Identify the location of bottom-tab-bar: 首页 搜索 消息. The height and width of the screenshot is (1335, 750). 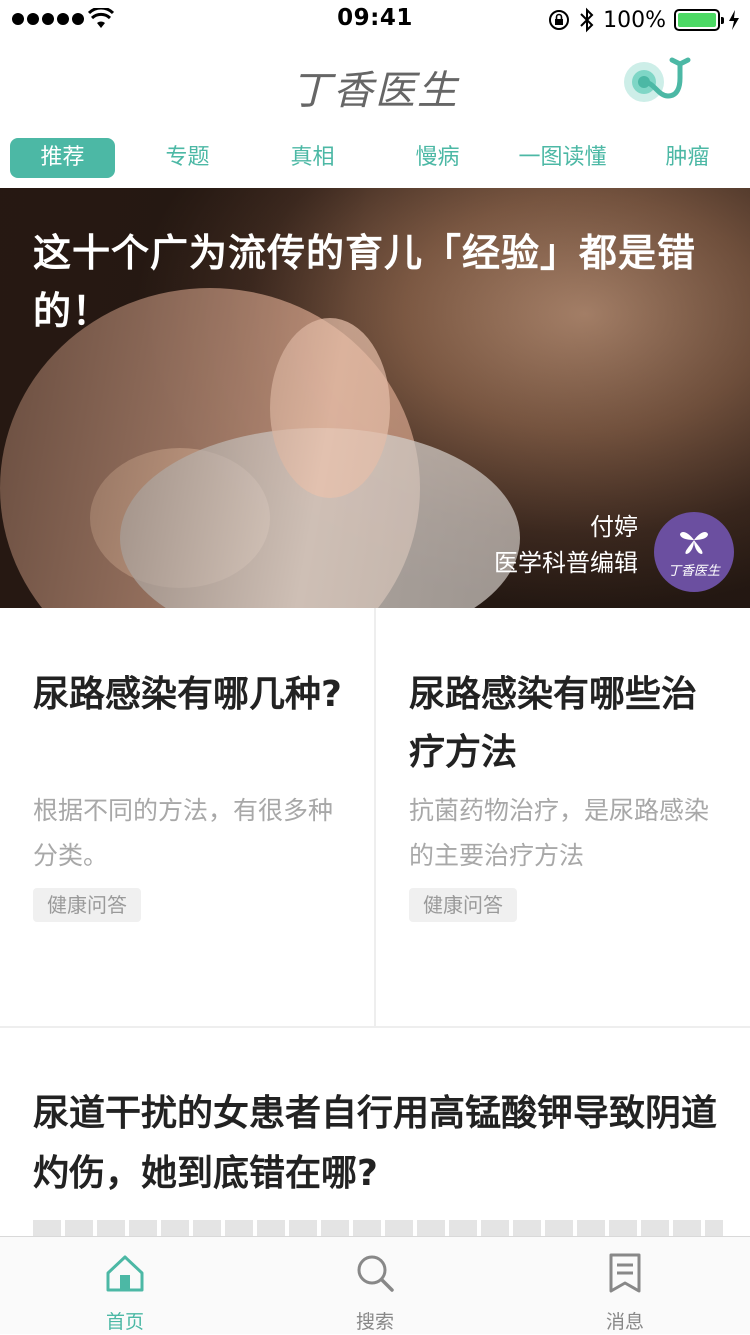
(375, 1285).